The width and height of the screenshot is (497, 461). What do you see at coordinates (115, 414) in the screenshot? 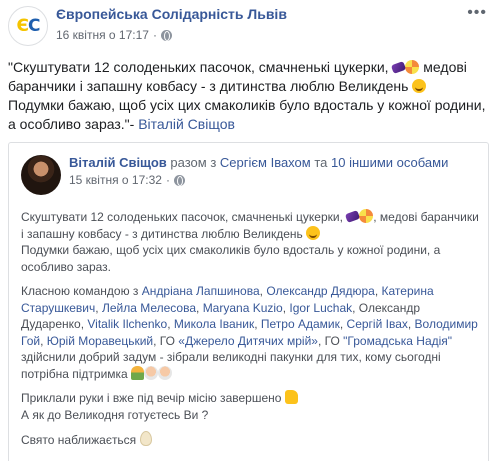
I see `p4-text-b: А як до Великодня готуєтесь Ви ?` at bounding box center [115, 414].